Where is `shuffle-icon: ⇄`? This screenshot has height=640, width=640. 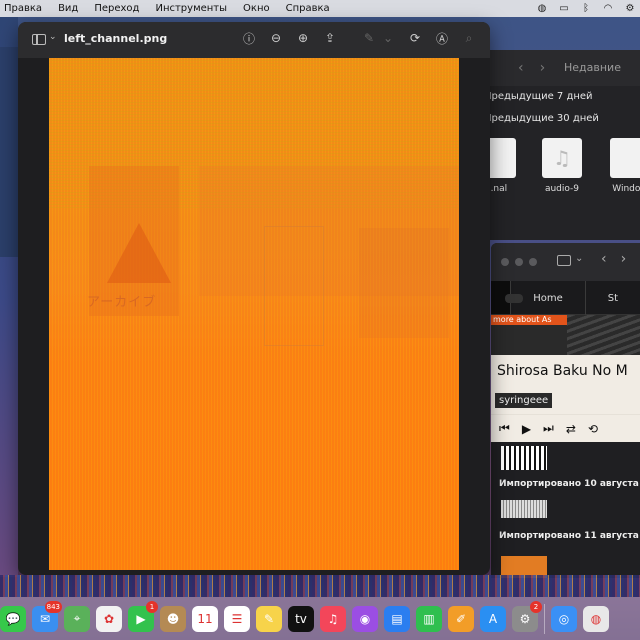
shuffle-icon: ⇄ is located at coordinates (571, 429).